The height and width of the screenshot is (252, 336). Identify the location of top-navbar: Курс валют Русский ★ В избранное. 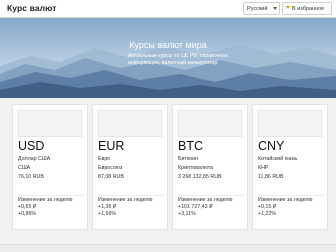
(168, 9).